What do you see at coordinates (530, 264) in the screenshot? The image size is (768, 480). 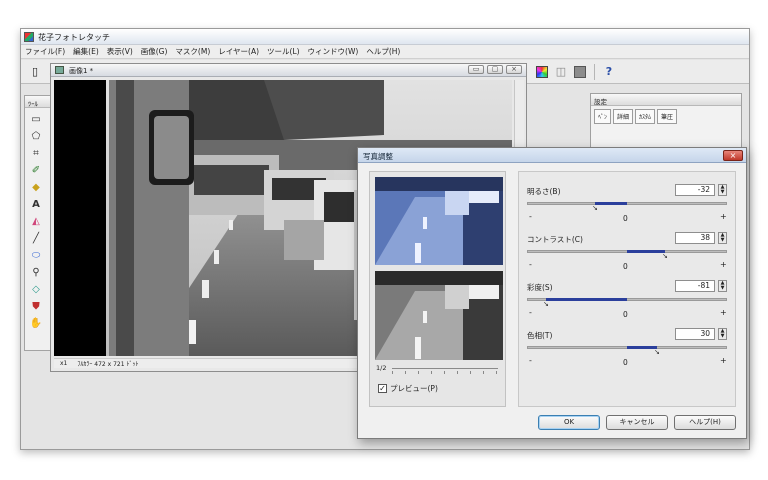 I see `contrast-min: -` at bounding box center [530, 264].